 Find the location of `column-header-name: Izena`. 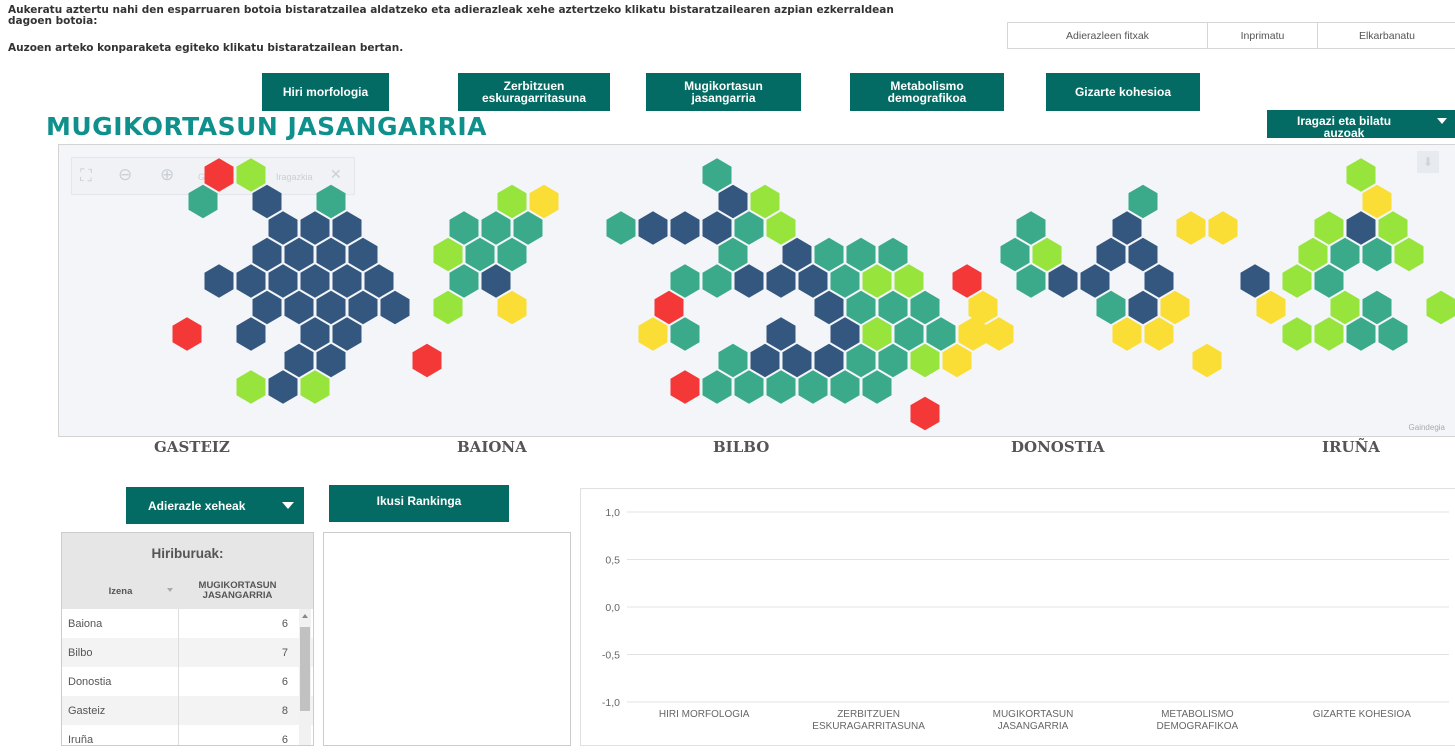

column-header-name: Izena is located at coordinates (120, 591).